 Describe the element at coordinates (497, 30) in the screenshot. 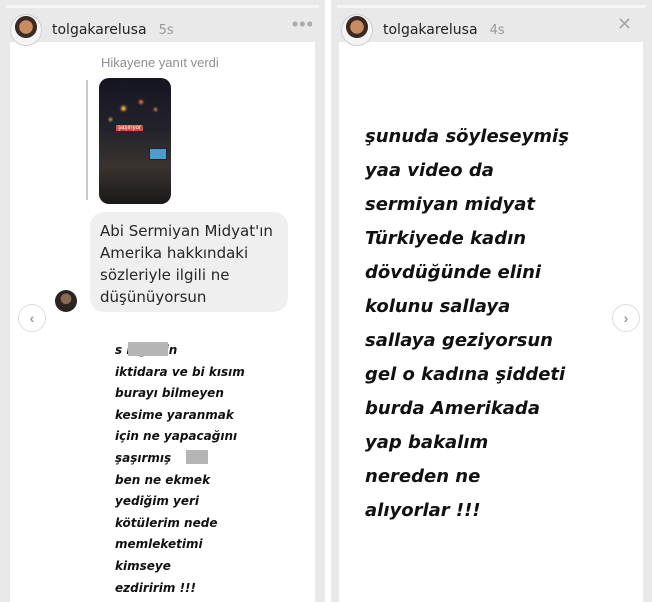

I see `story-timestamp: 4s` at that location.